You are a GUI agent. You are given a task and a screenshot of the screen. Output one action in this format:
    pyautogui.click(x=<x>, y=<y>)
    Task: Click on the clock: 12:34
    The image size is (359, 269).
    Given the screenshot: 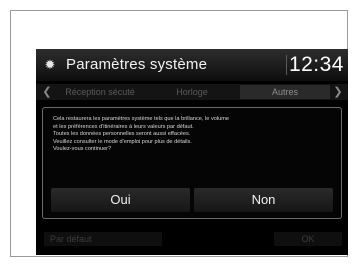 What is the action you would take?
    pyautogui.click(x=316, y=64)
    